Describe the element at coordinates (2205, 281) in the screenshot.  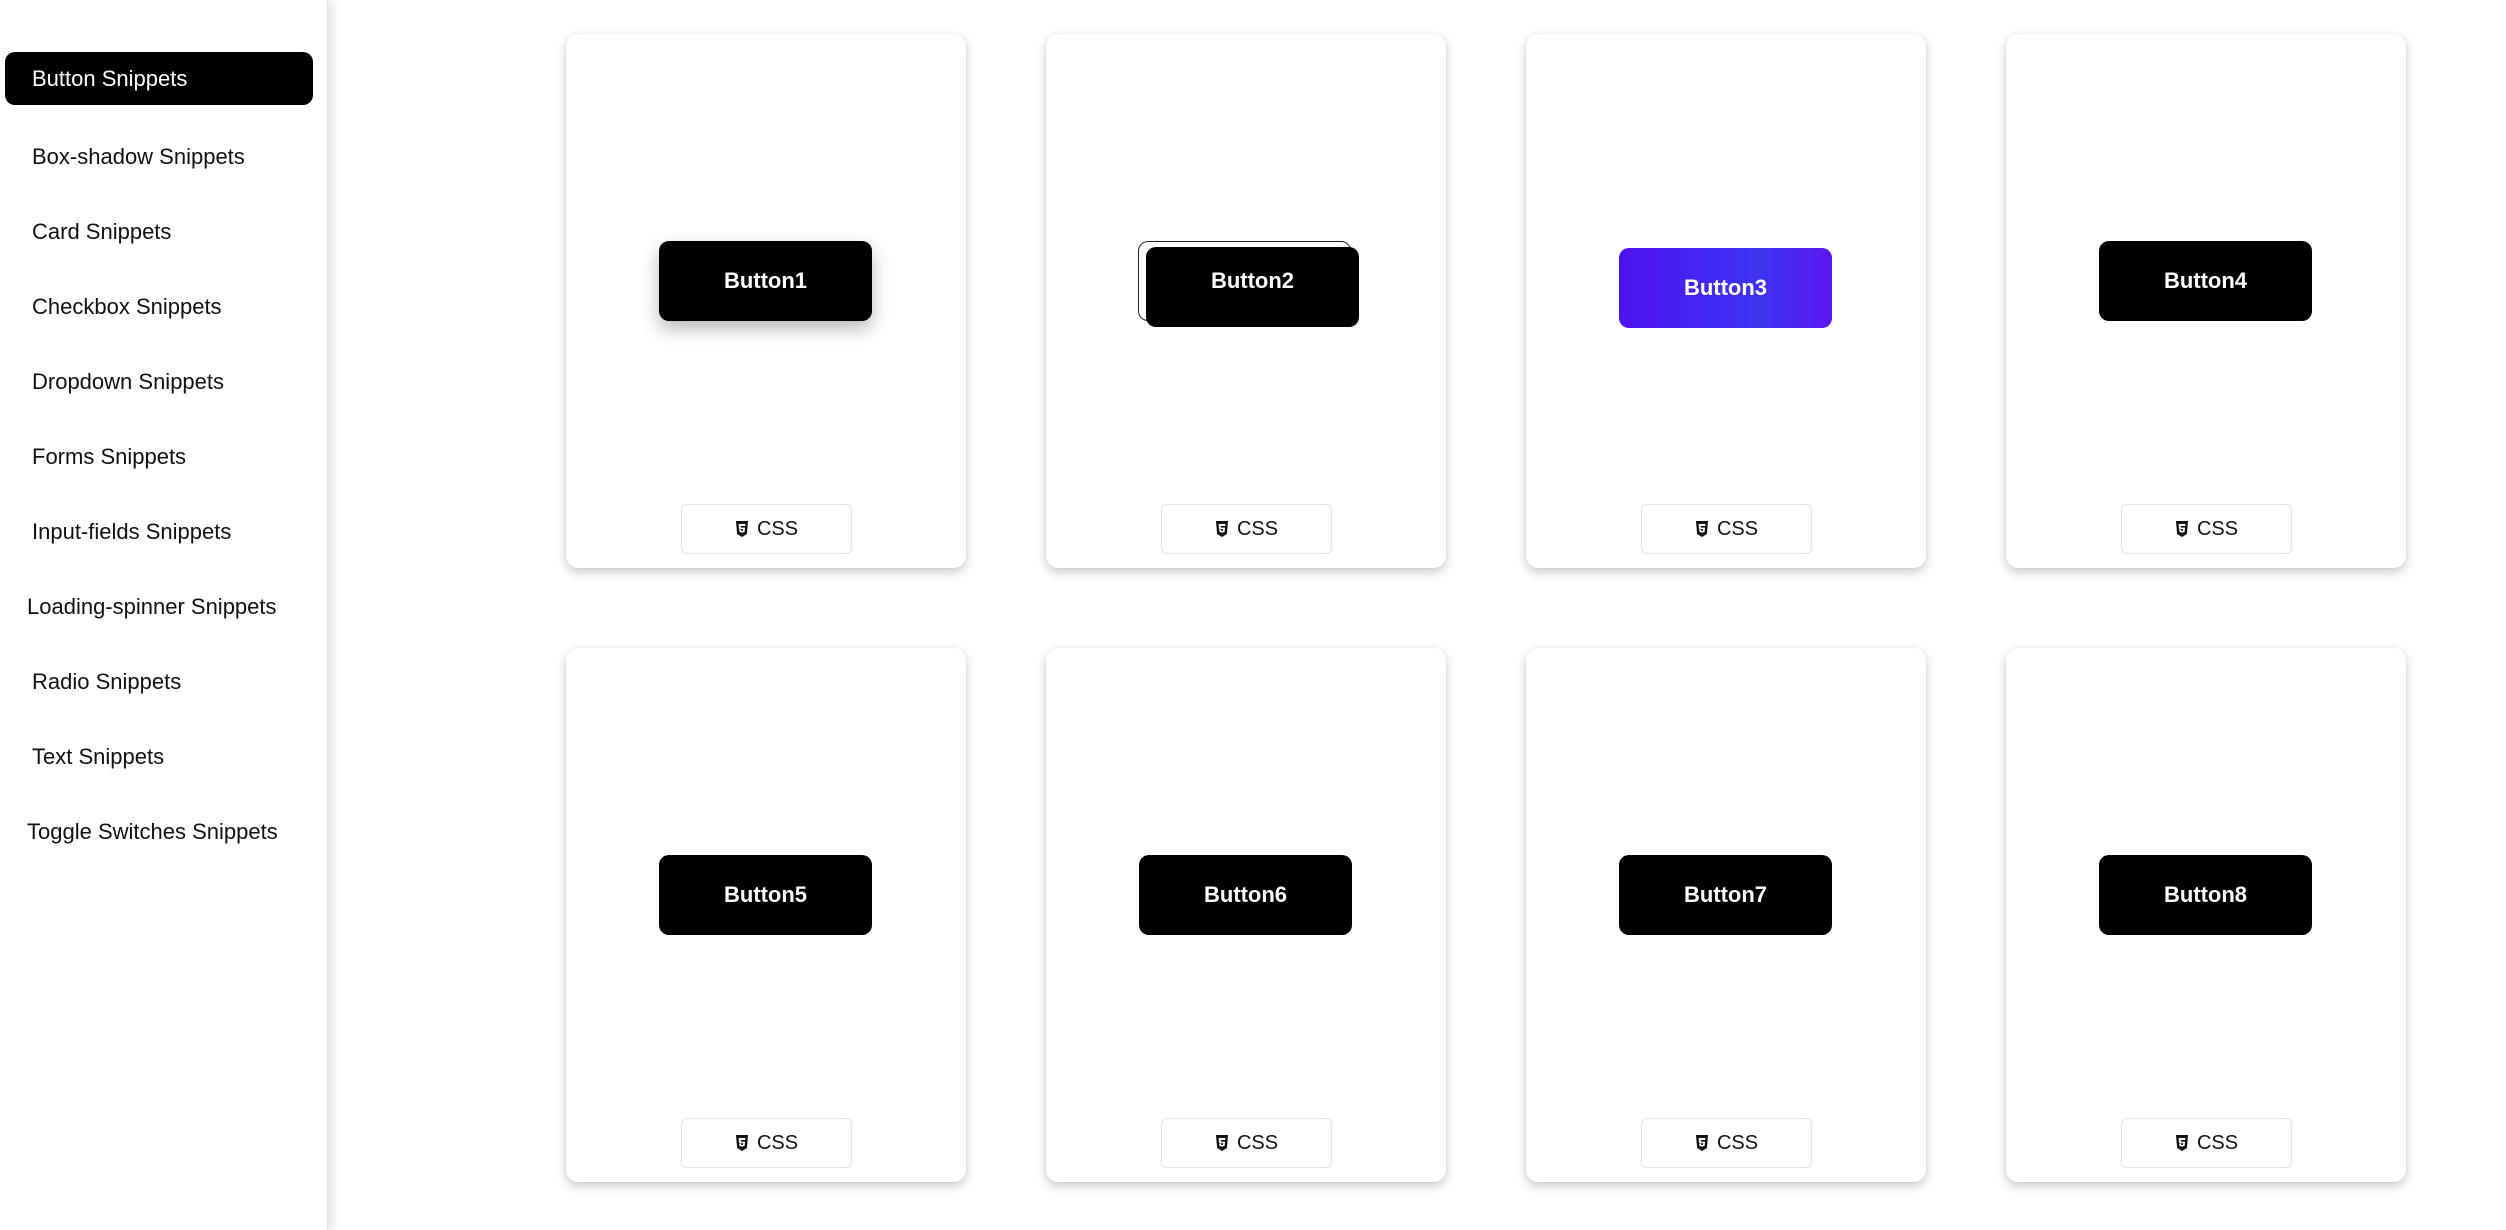
I see `demo-button-4: Button4` at that location.